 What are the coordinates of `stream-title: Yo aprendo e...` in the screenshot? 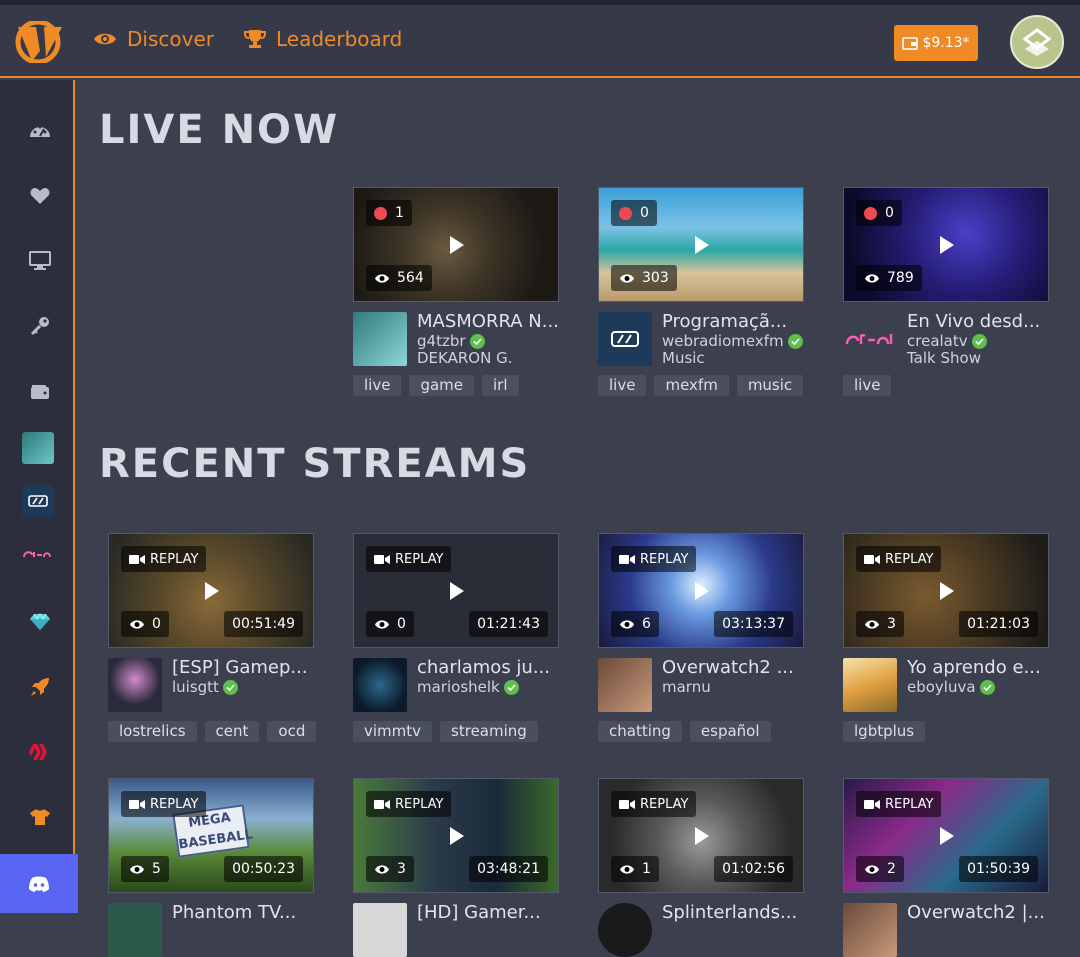 It's located at (979, 668).